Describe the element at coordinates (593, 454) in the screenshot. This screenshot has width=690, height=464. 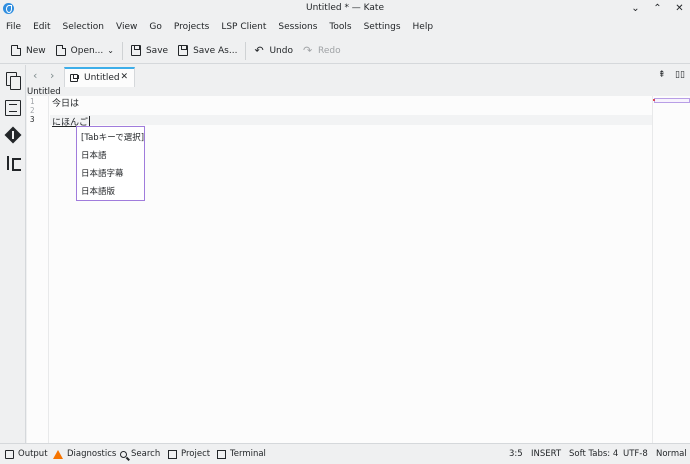
I see `indentation-setting: Soft Tabs: 4` at that location.